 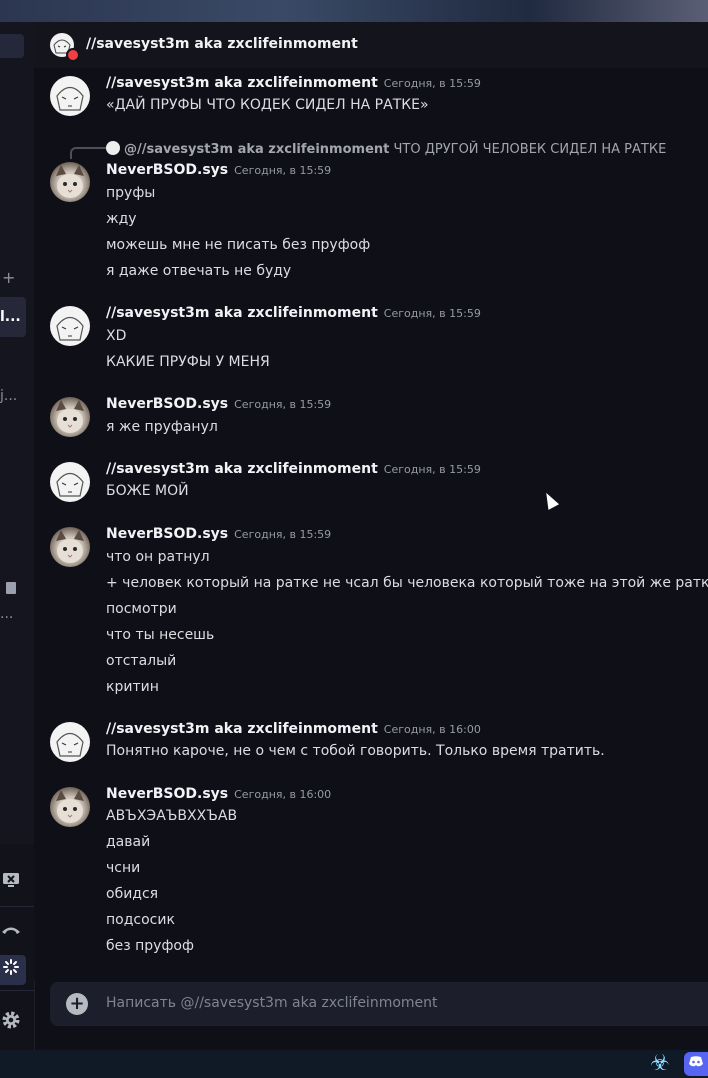 I want to click on message-text: АВЪХЭАЪВХХЪАВ, so click(x=172, y=816).